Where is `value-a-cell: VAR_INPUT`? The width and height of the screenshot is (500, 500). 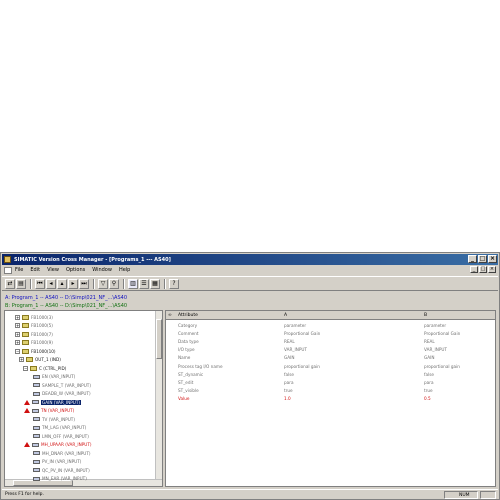
value-a-cell: VAR_INPUT is located at coordinates (295, 350).